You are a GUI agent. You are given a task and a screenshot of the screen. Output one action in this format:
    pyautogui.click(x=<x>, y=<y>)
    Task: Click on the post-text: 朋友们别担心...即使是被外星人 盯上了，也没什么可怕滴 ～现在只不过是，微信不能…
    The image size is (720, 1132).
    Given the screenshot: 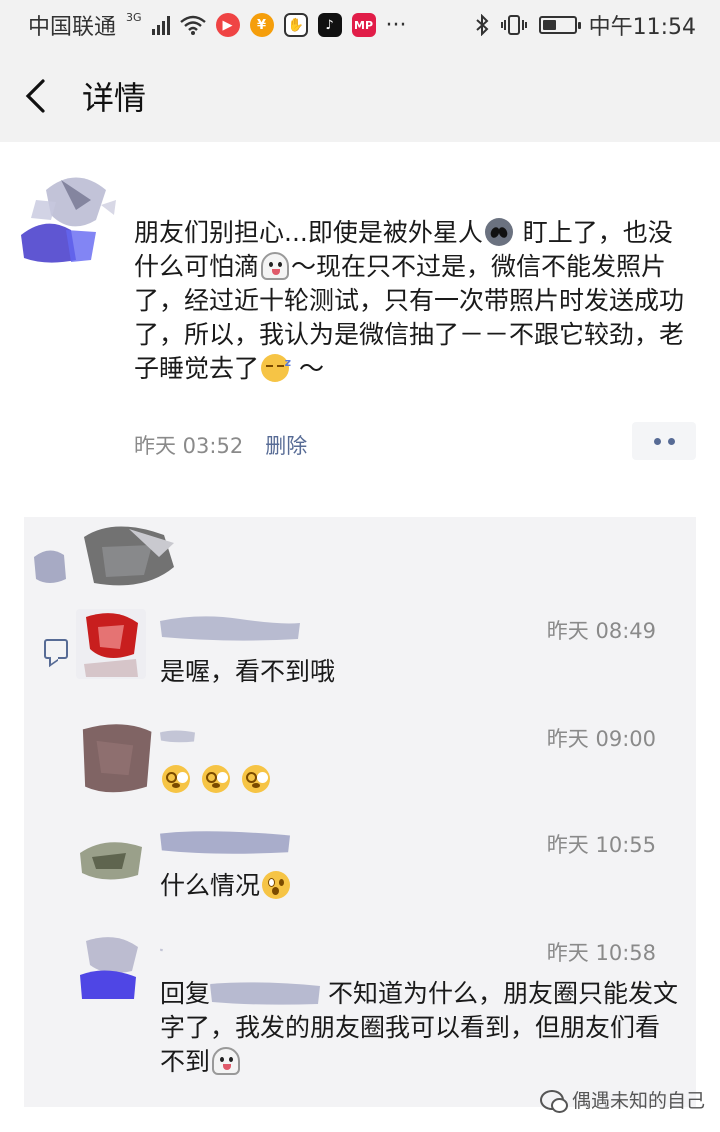 What is the action you would take?
    pyautogui.click(x=414, y=301)
    